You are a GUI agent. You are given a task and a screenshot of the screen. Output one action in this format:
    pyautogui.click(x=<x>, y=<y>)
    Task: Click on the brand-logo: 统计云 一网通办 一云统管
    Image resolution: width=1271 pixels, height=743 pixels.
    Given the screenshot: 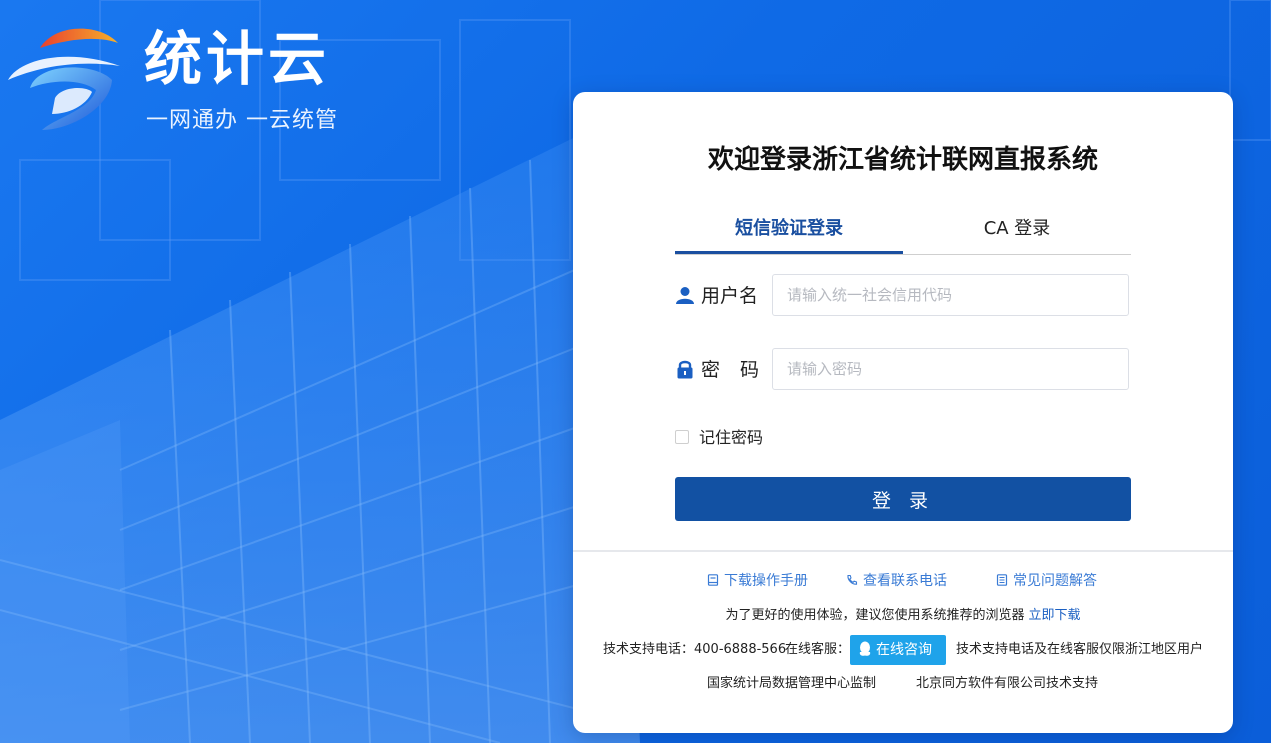 What is the action you would take?
    pyautogui.click(x=180, y=78)
    